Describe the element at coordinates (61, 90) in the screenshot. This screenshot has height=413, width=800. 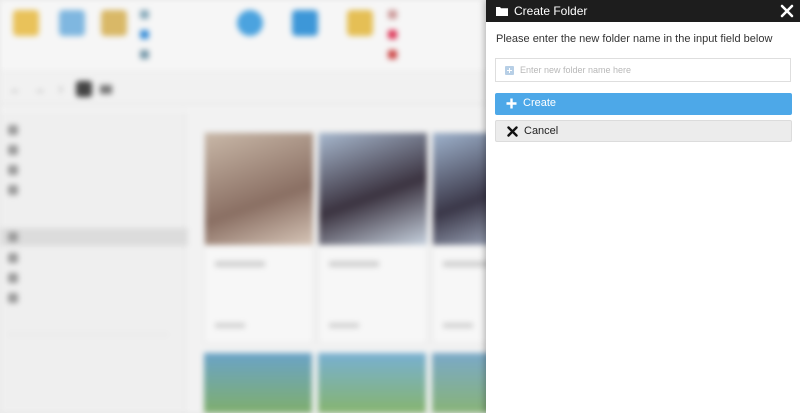
I see `nav-up: ↑` at that location.